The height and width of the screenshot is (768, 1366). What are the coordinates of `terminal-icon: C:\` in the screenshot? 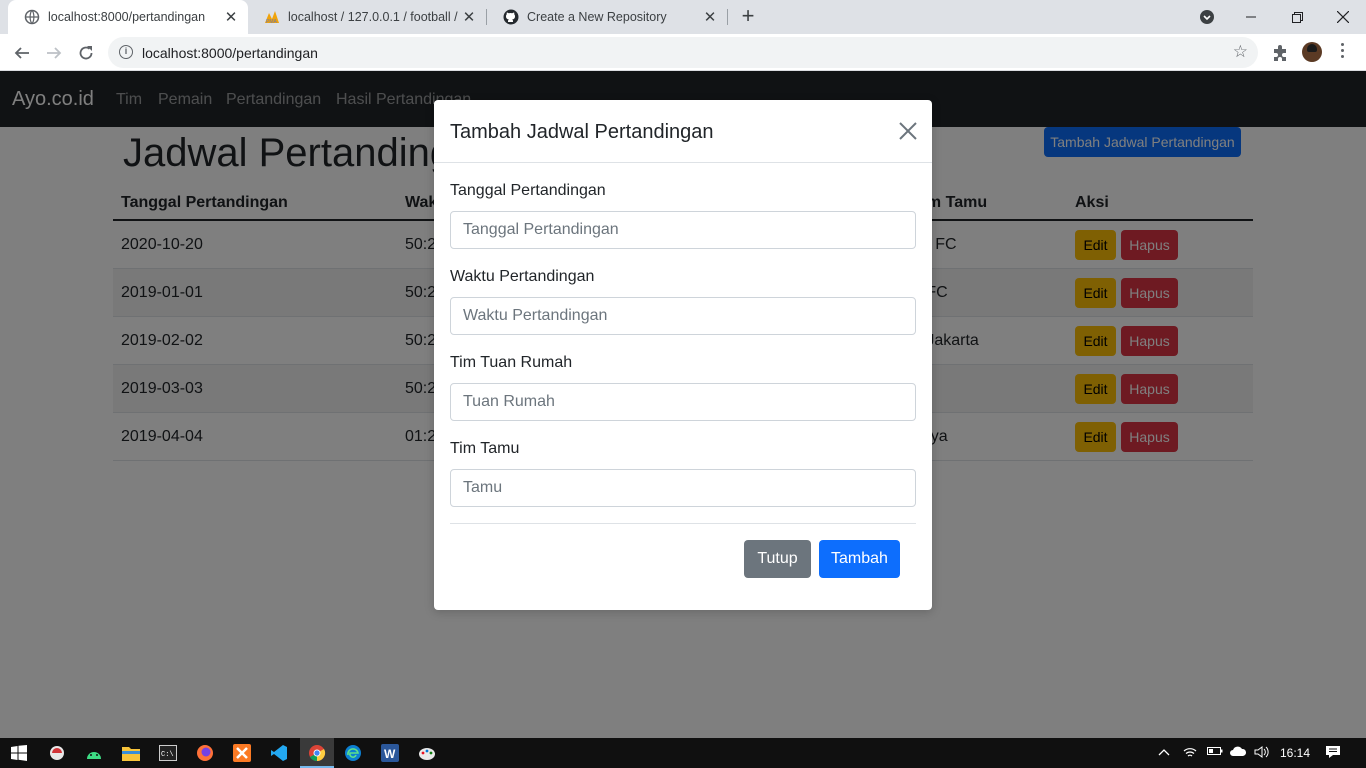 It's located at (168, 753).